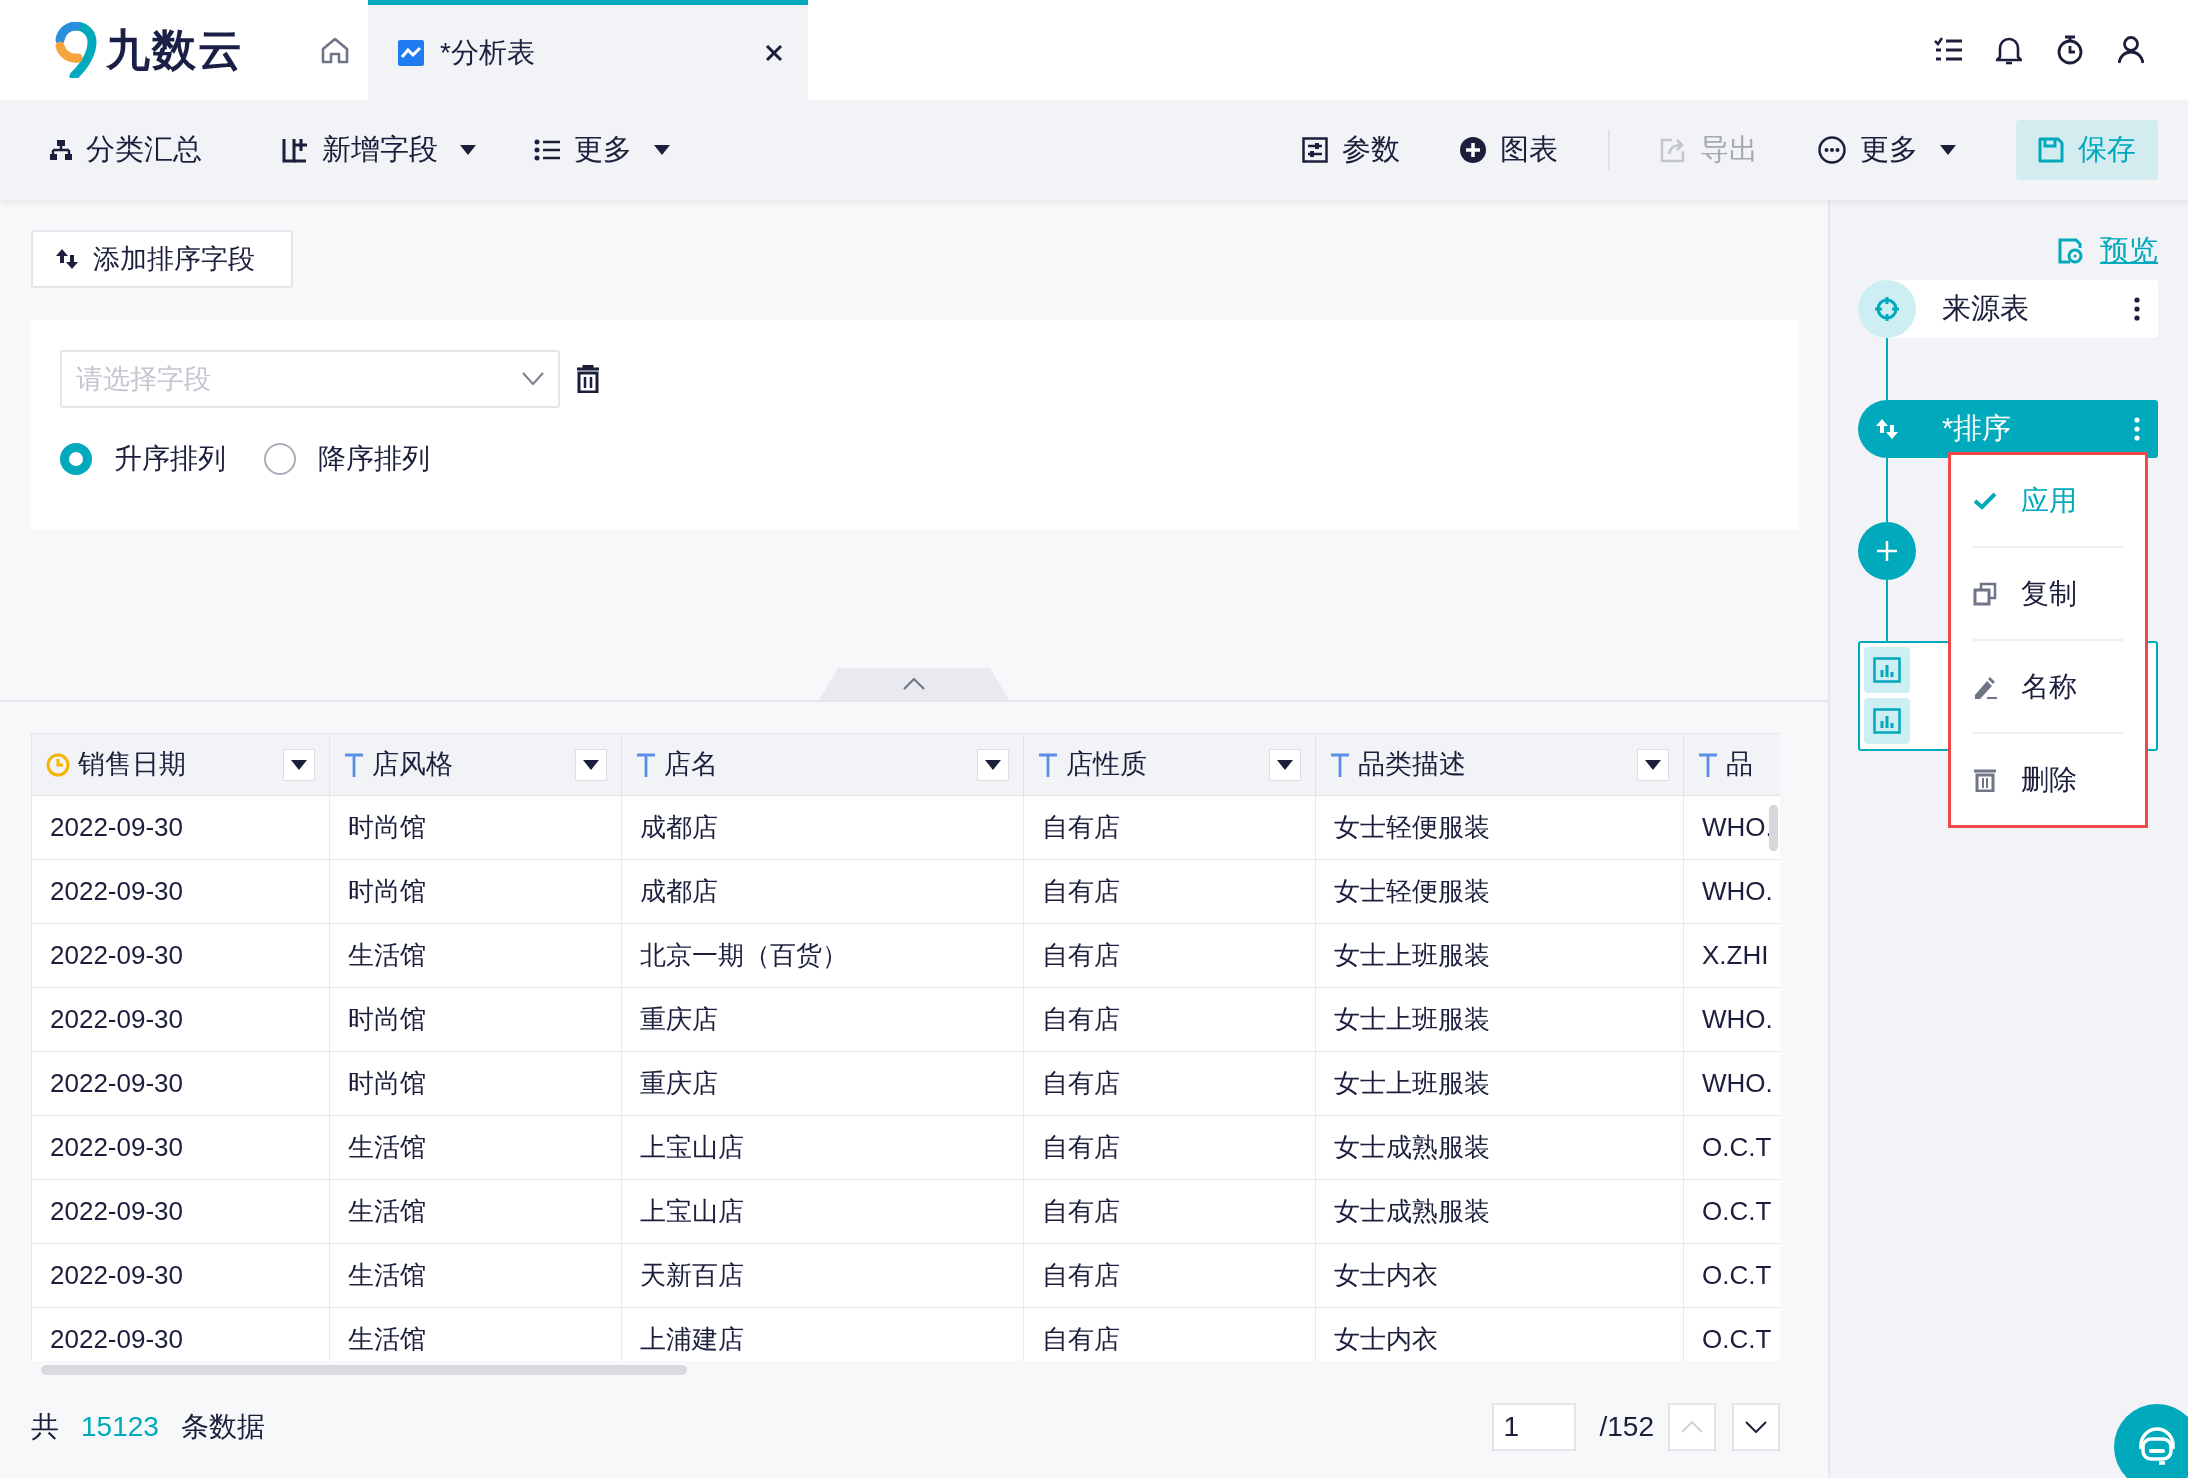  I want to click on toolbar-button: 新增字段, so click(379, 150).